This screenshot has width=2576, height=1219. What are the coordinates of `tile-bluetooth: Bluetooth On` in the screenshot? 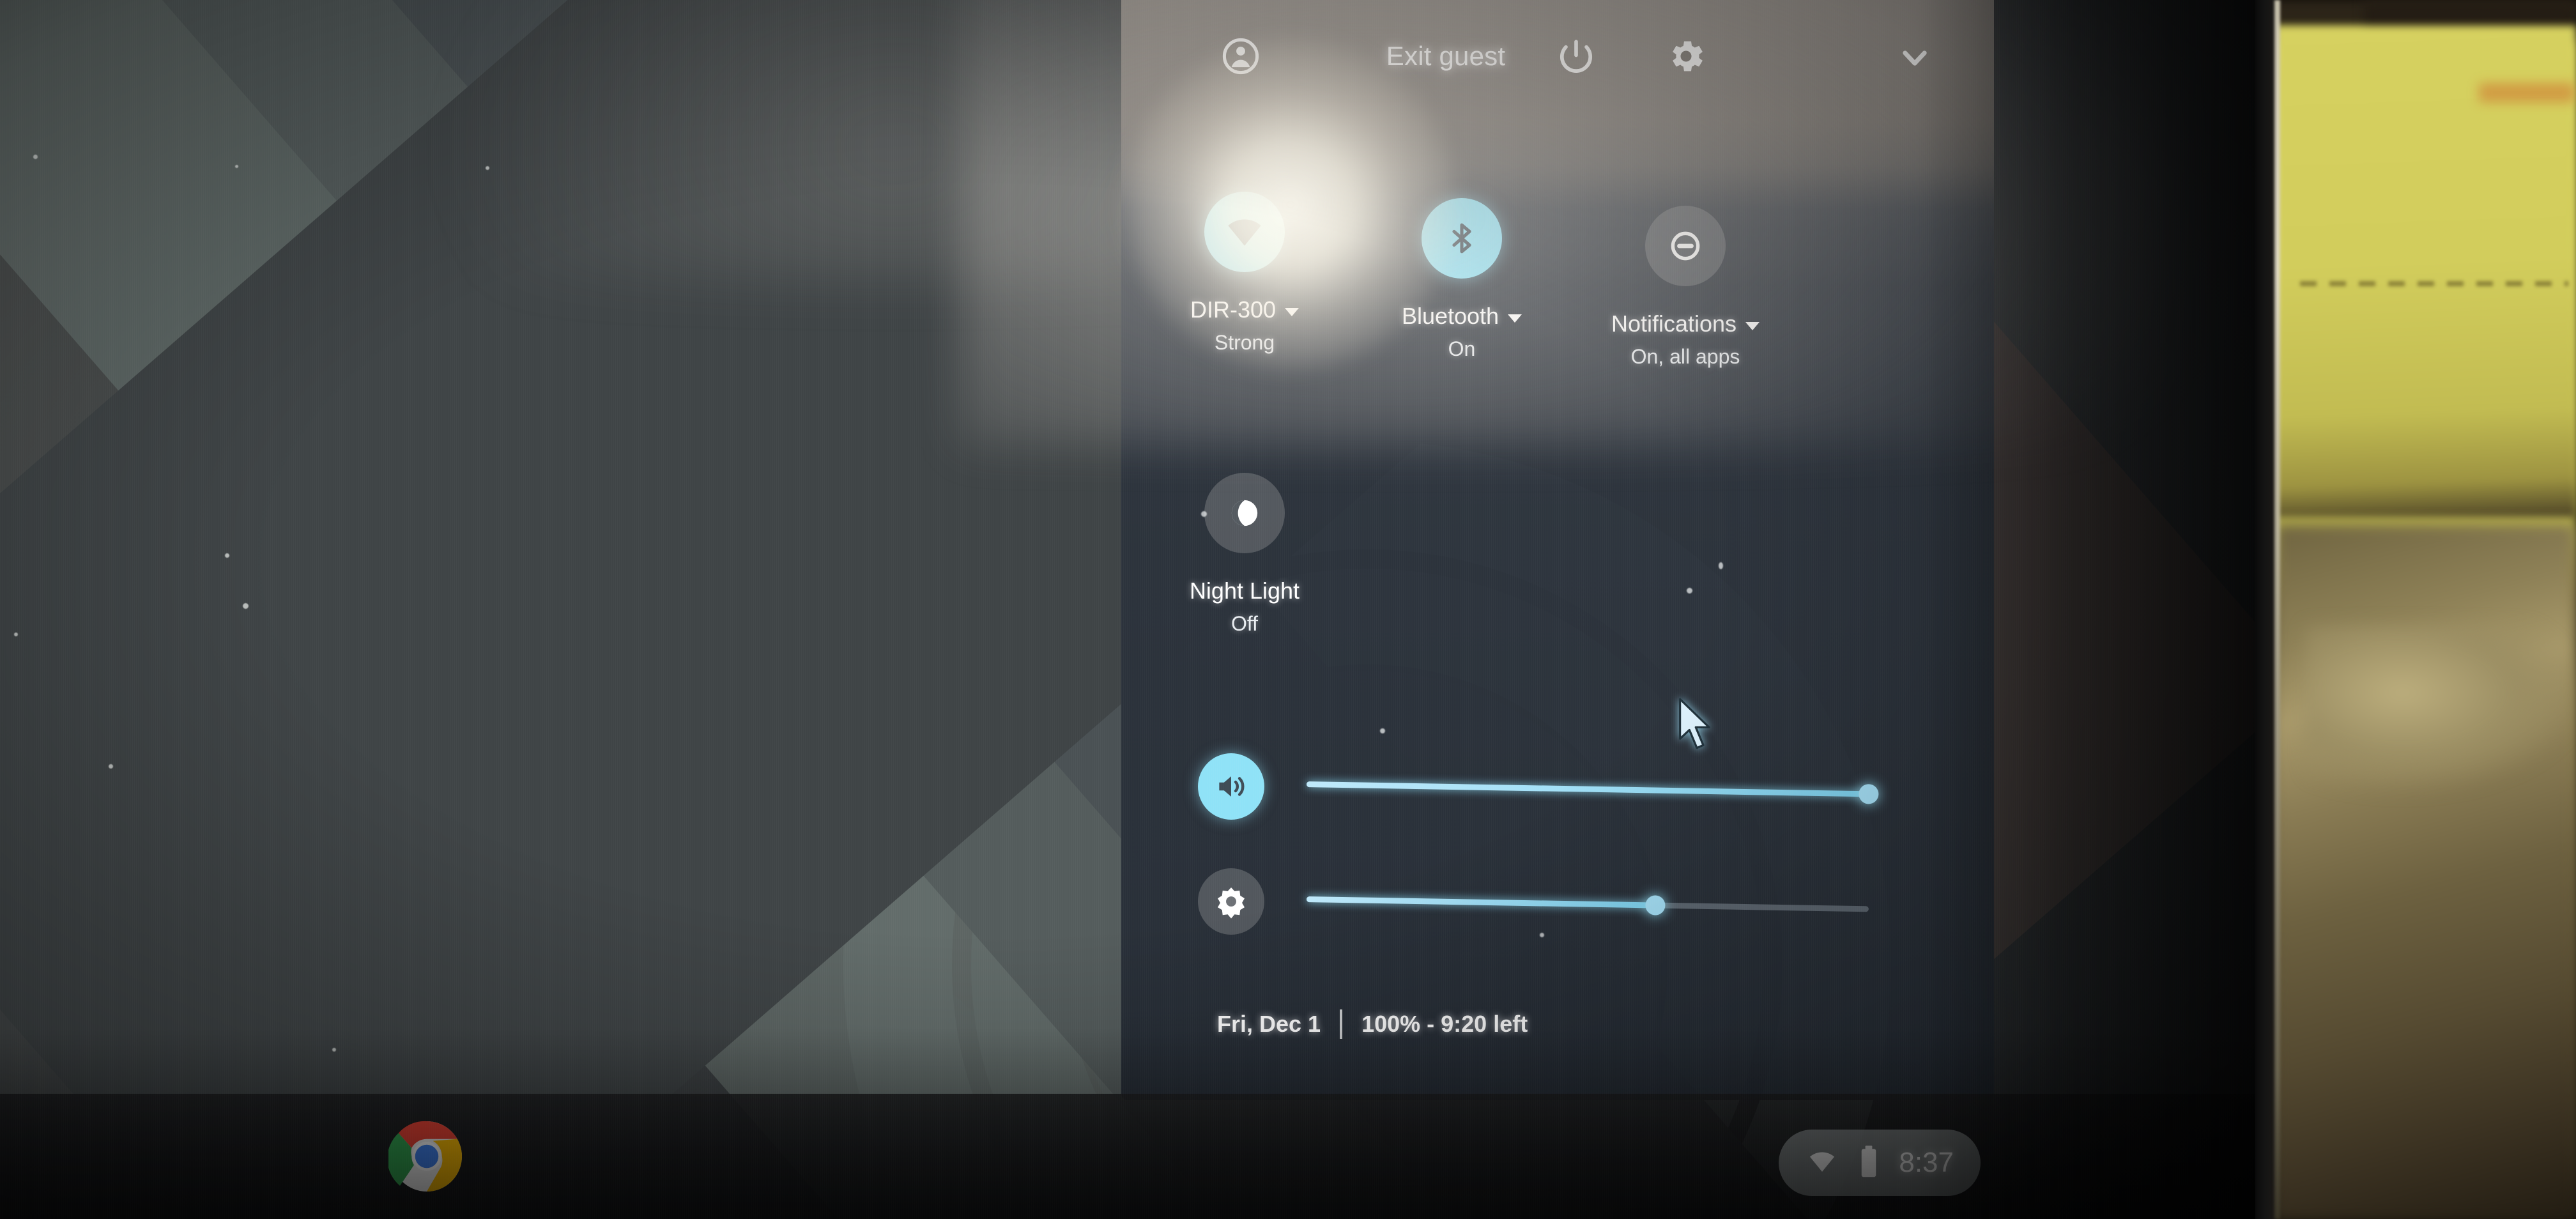 It's located at (1461, 279).